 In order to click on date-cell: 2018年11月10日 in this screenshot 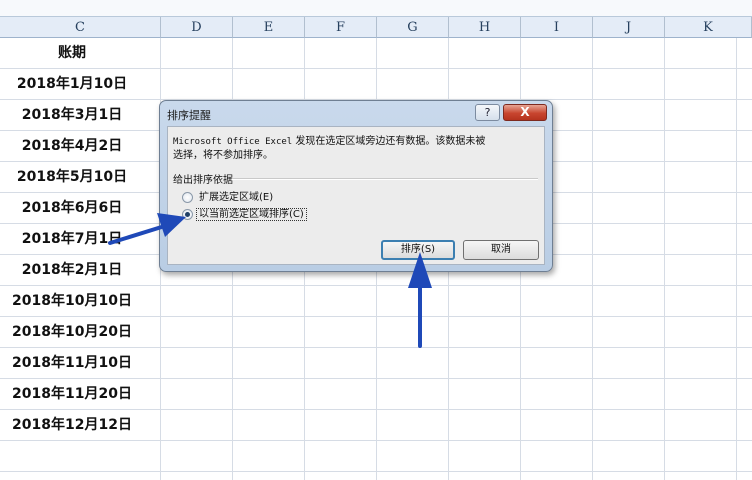, I will do `click(72, 363)`.